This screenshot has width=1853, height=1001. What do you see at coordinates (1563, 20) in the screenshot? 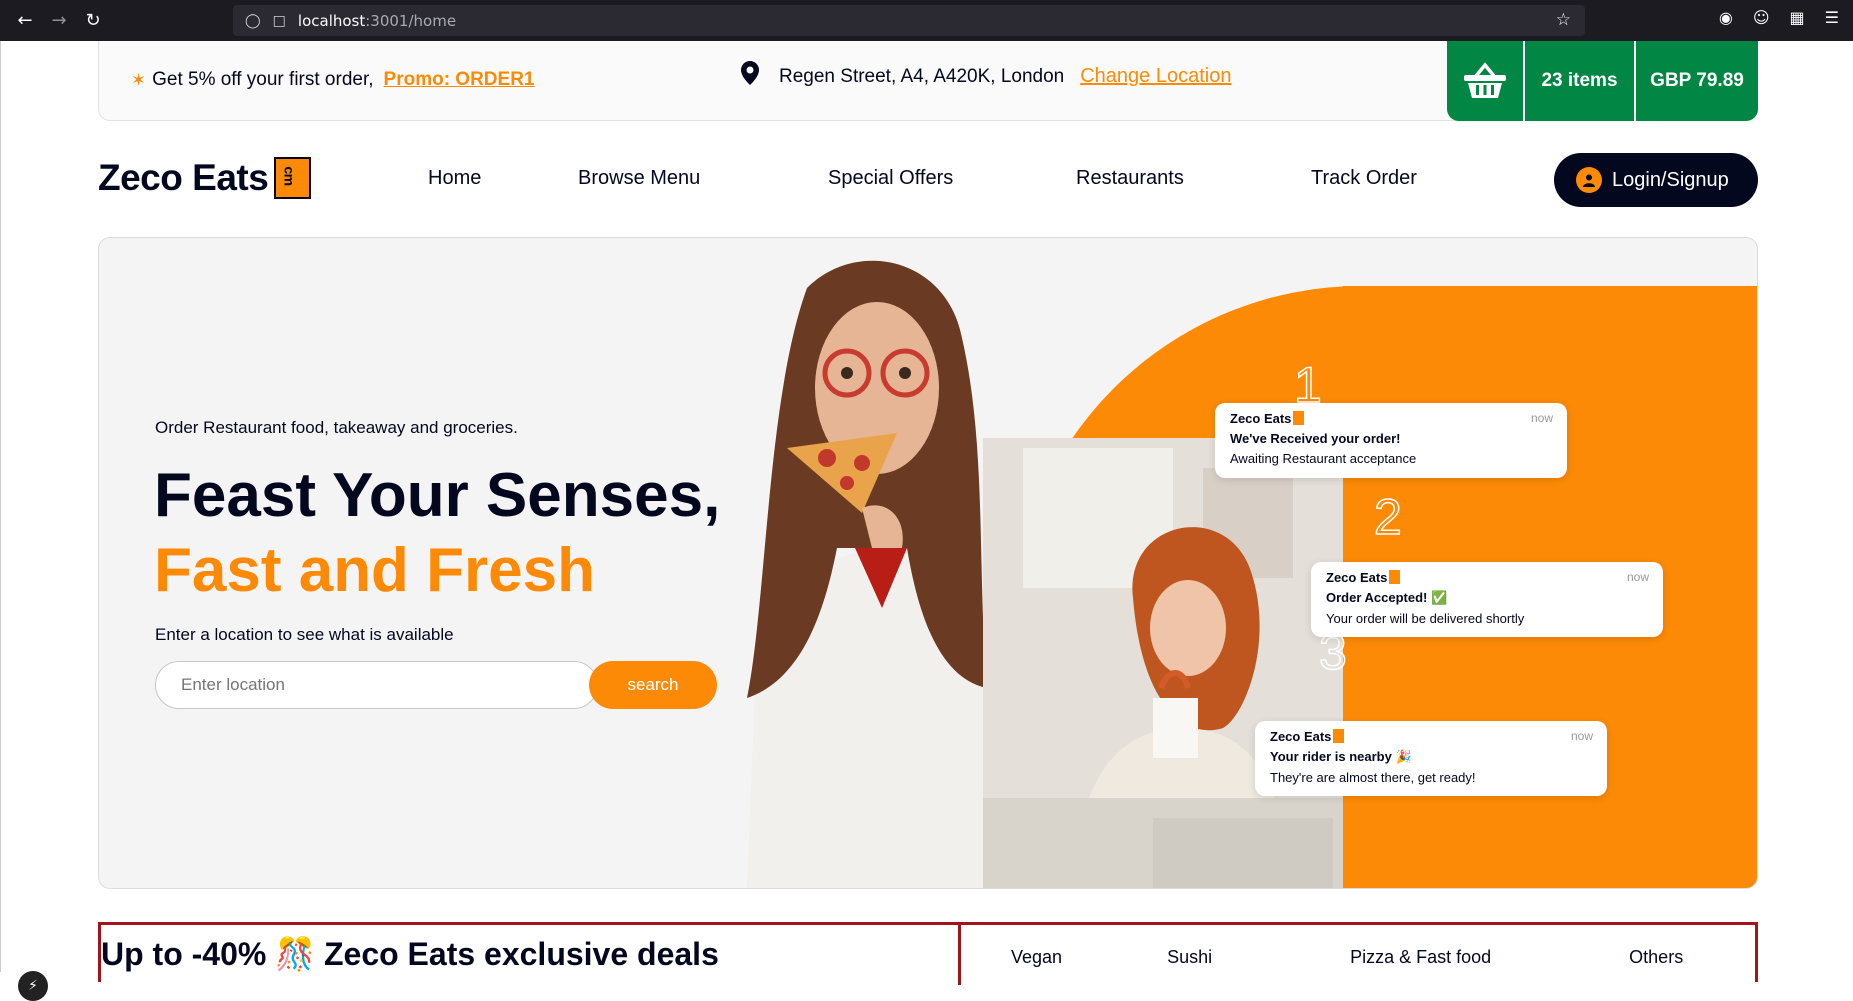
I see `bookmark-star-icon: ☆` at bounding box center [1563, 20].